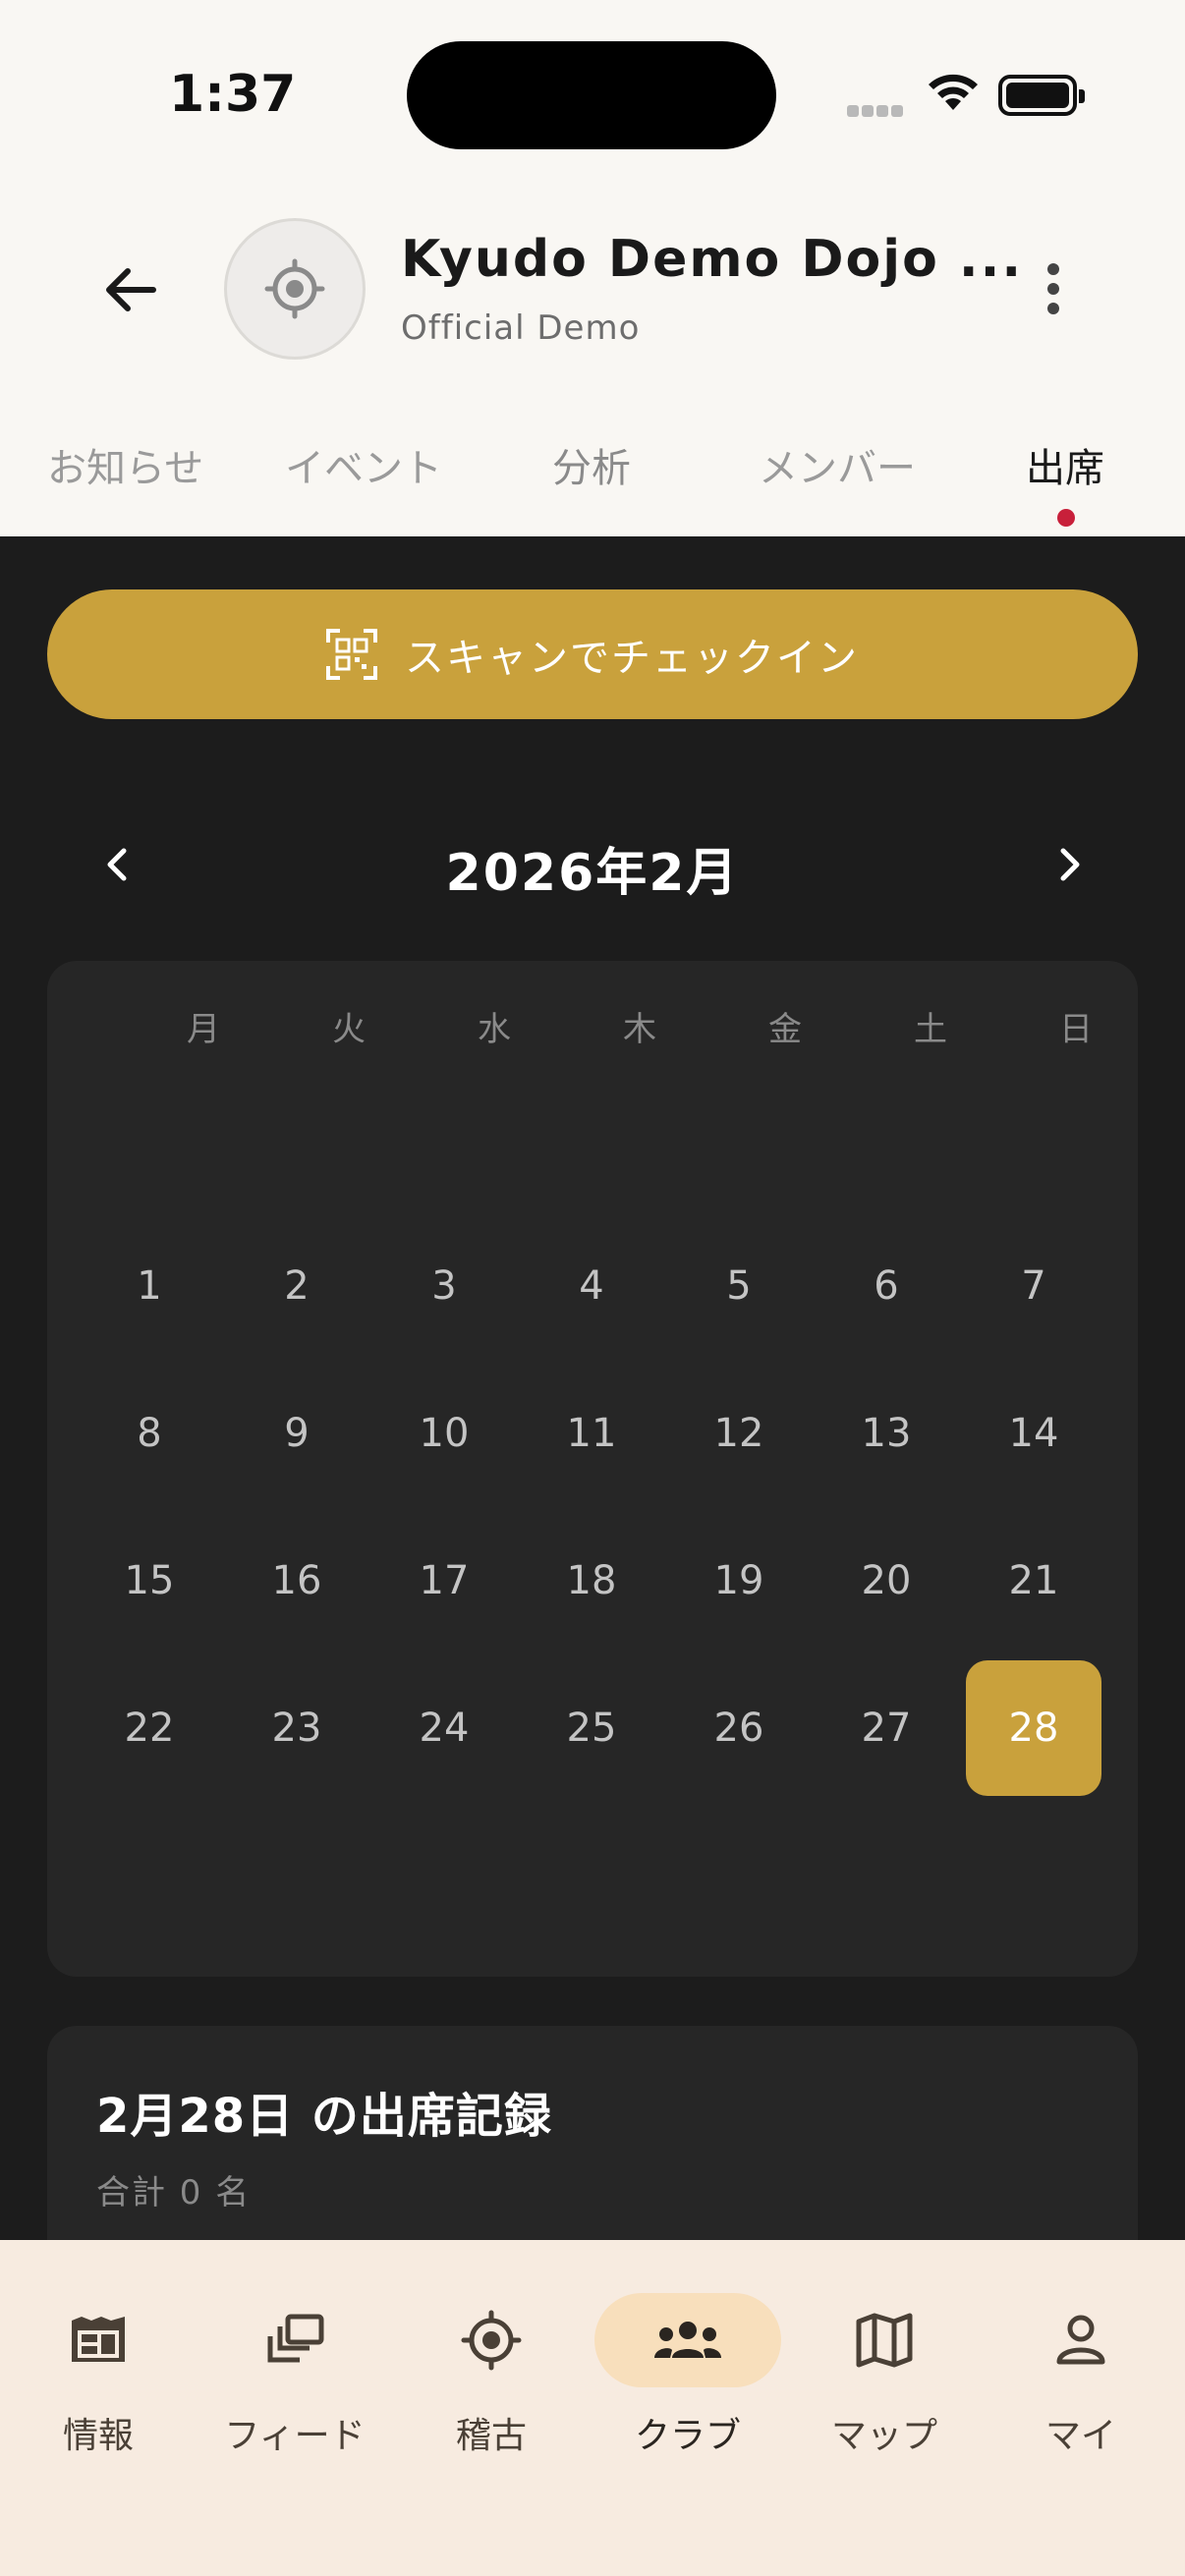 The image size is (1185, 2576). What do you see at coordinates (1053, 294) in the screenshot?
I see `more-options-icon` at bounding box center [1053, 294].